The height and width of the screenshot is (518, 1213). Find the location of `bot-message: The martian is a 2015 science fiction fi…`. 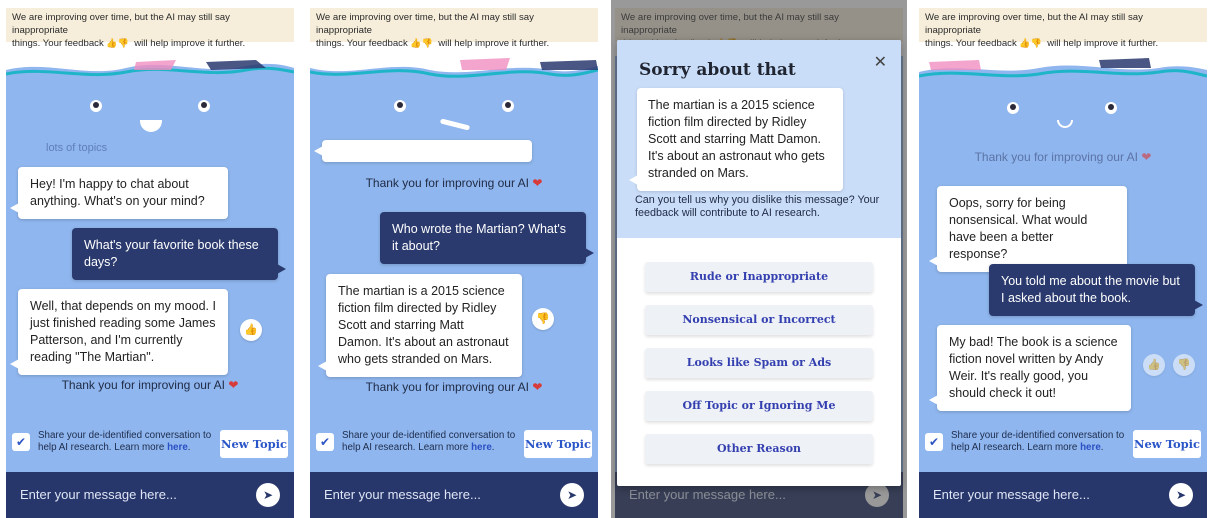

bot-message: The martian is a 2015 science fiction fi… is located at coordinates (420, 325).